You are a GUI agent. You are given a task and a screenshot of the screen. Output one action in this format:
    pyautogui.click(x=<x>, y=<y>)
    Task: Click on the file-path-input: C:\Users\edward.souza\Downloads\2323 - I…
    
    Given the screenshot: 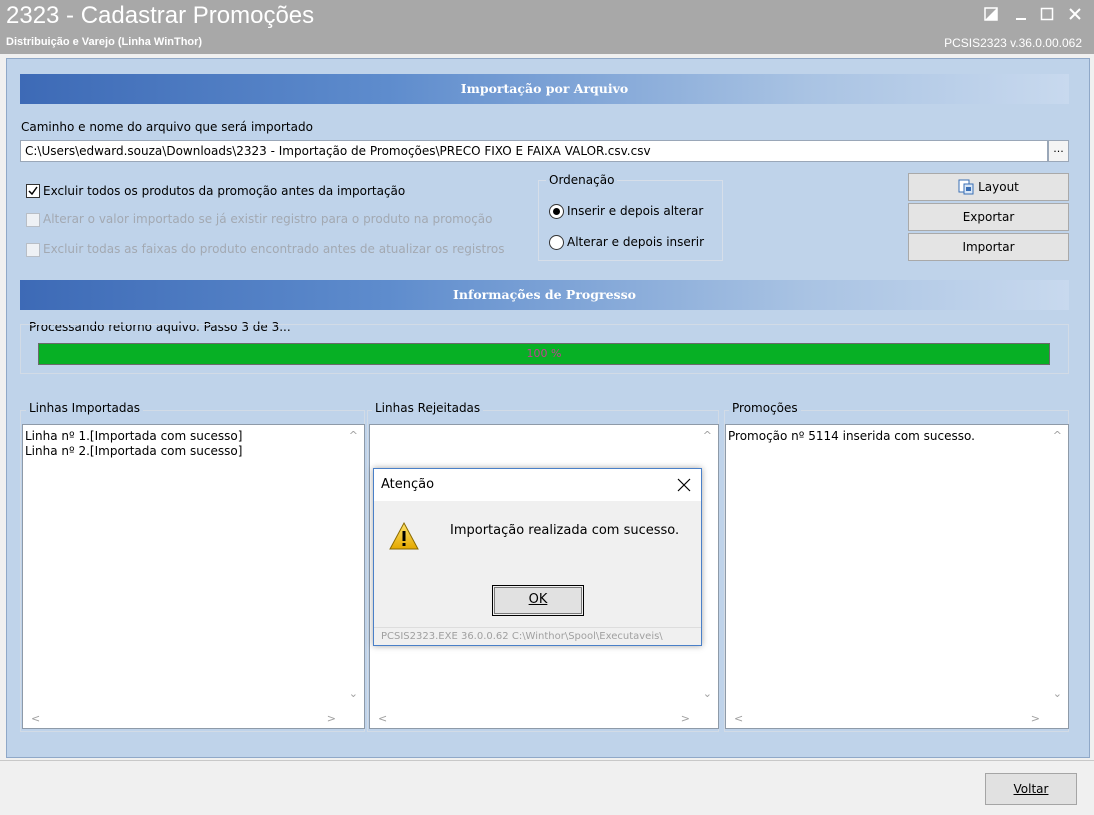 What is the action you would take?
    pyautogui.click(x=534, y=151)
    